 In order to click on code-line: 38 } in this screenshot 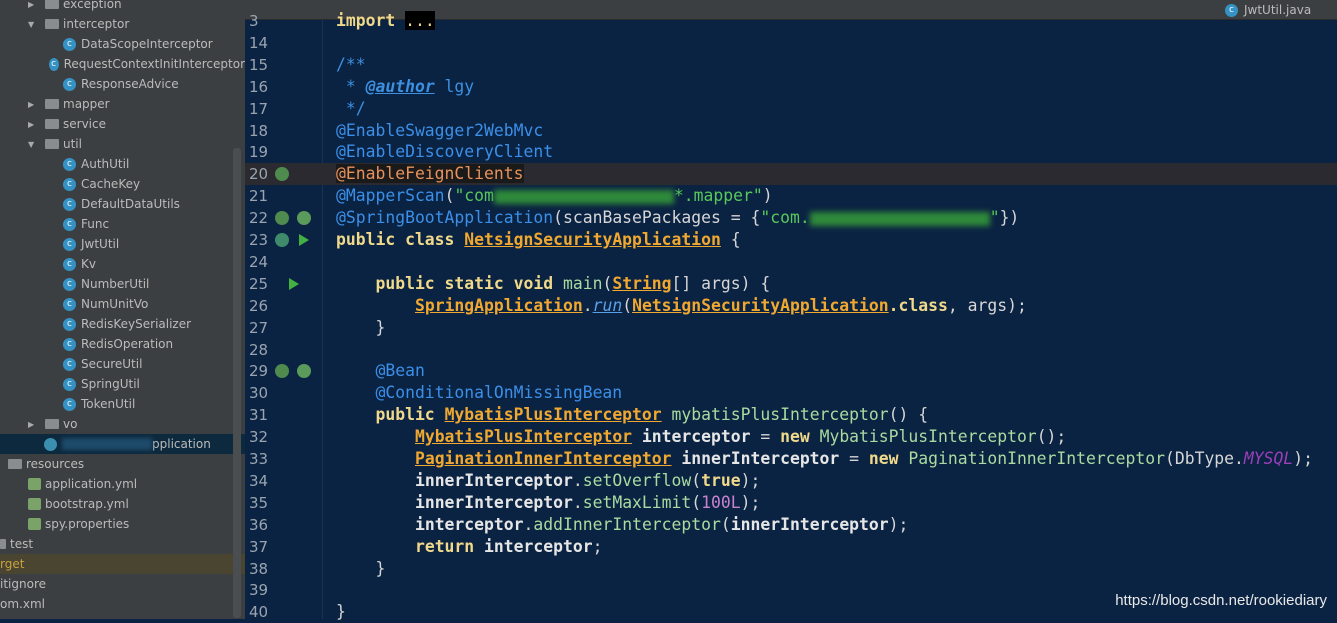, I will do `click(791, 569)`.